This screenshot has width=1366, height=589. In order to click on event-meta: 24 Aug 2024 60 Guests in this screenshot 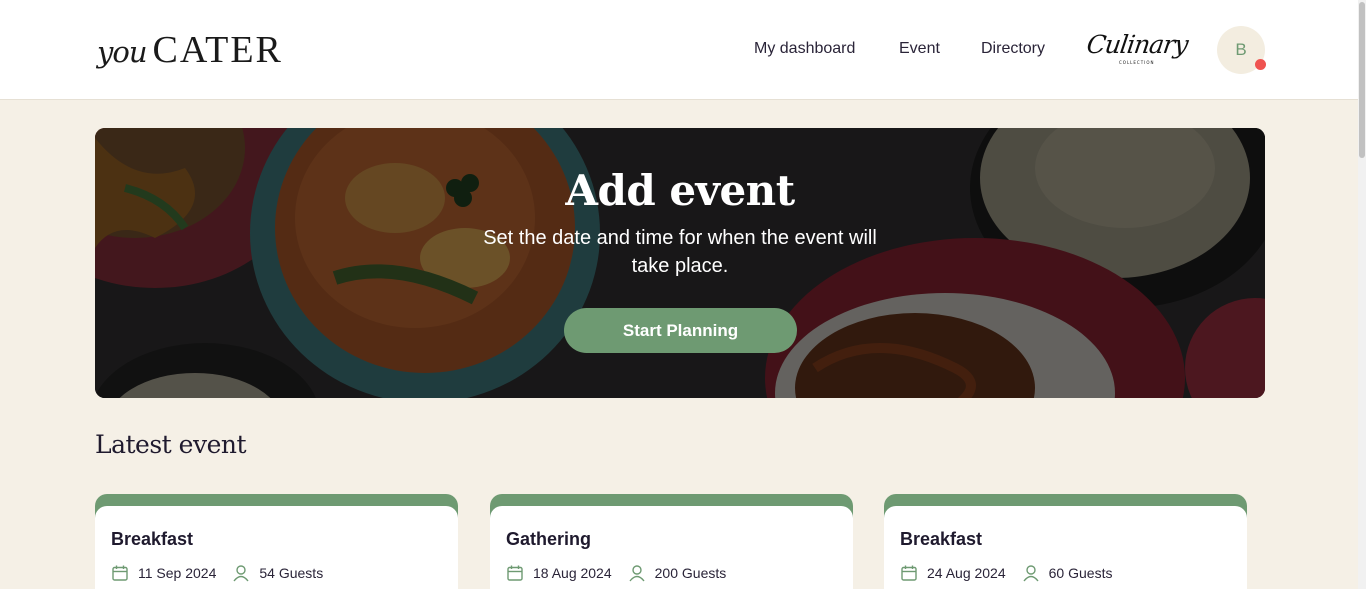, I will do `click(1006, 573)`.